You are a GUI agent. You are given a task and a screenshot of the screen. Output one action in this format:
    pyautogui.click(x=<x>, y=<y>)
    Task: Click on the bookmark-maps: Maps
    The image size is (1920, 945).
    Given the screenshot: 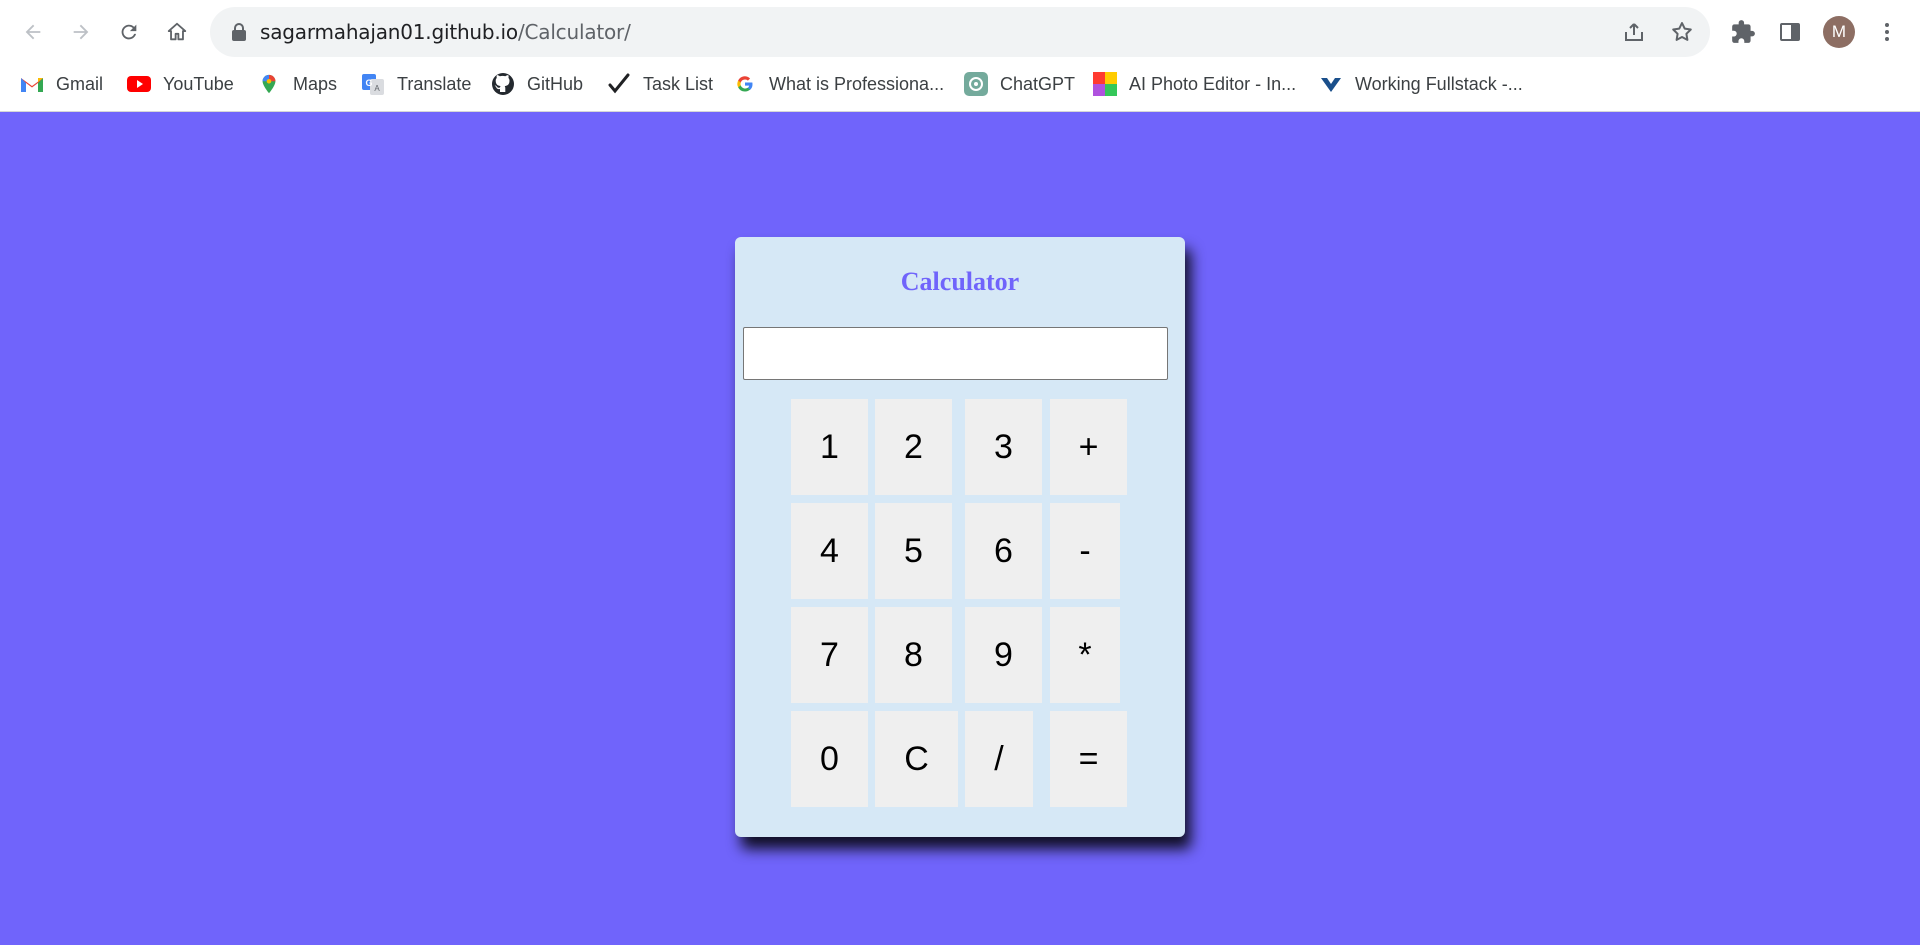 What is the action you would take?
    pyautogui.click(x=297, y=84)
    